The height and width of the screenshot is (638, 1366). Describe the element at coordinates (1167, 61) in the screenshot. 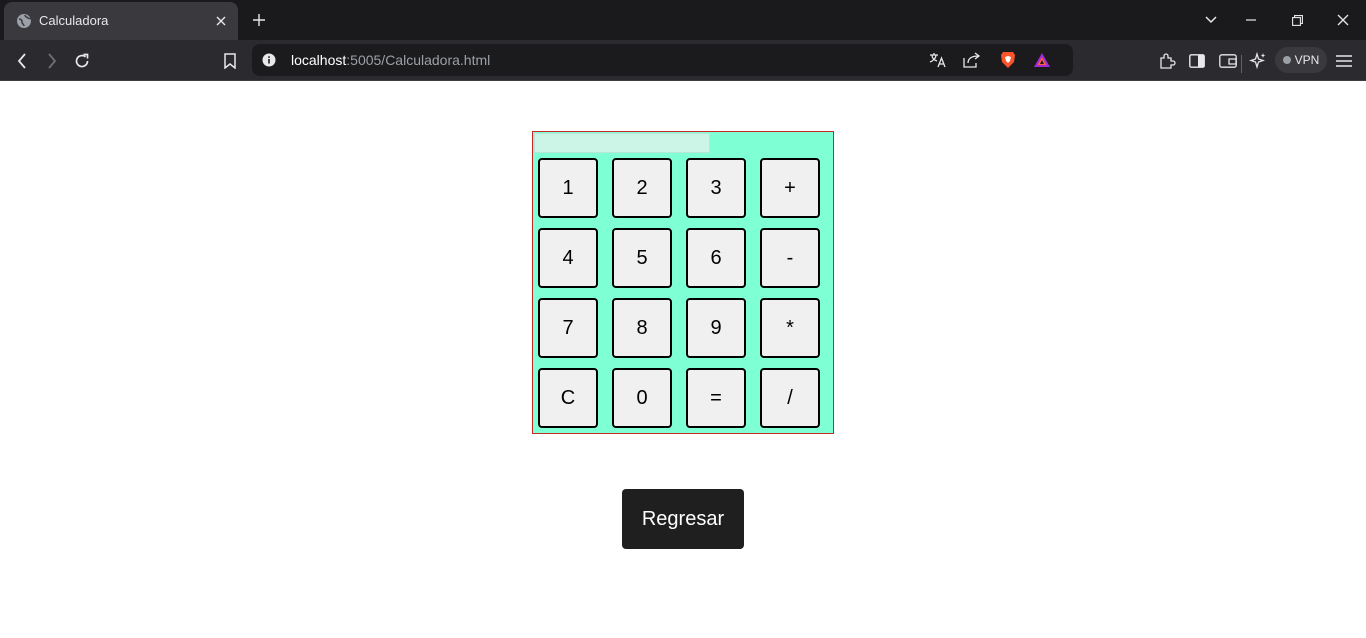

I see `extensions-icon` at that location.